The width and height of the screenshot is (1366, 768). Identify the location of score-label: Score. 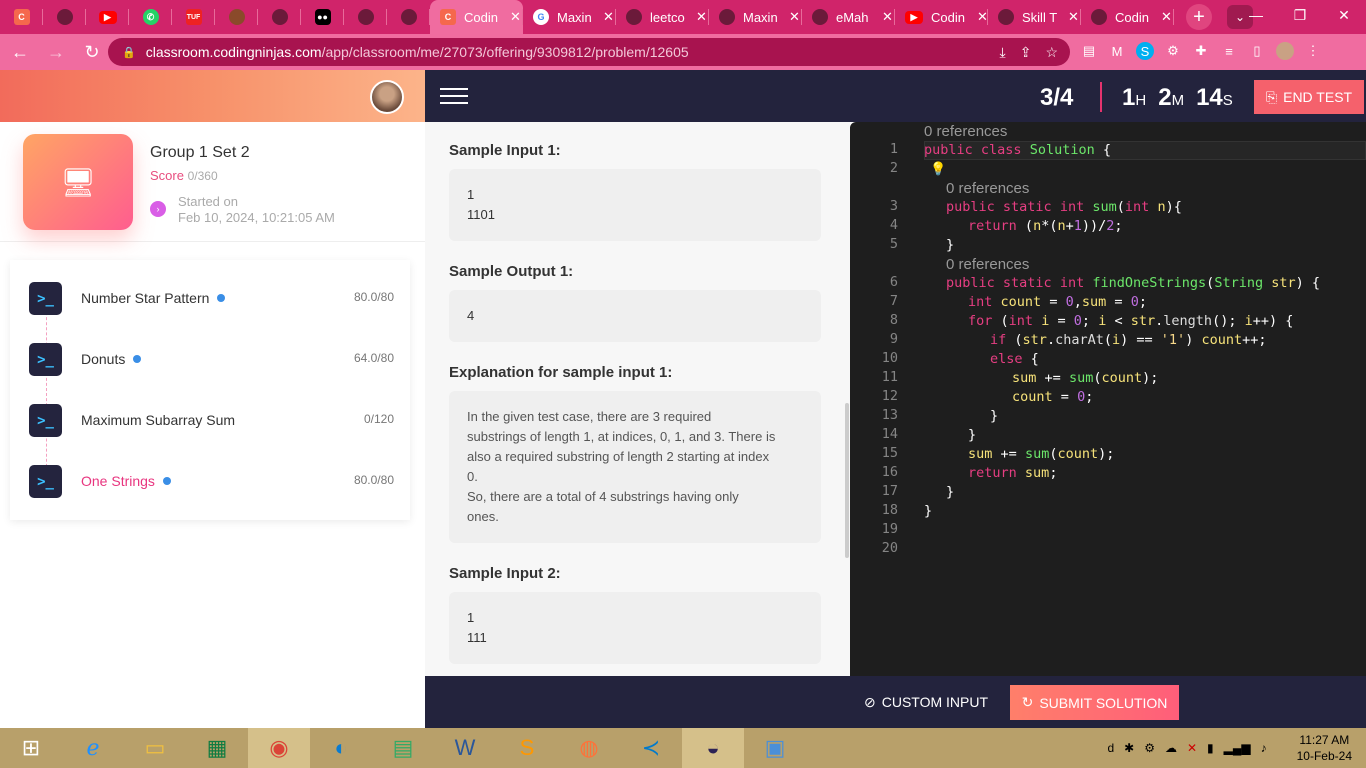
(167, 175).